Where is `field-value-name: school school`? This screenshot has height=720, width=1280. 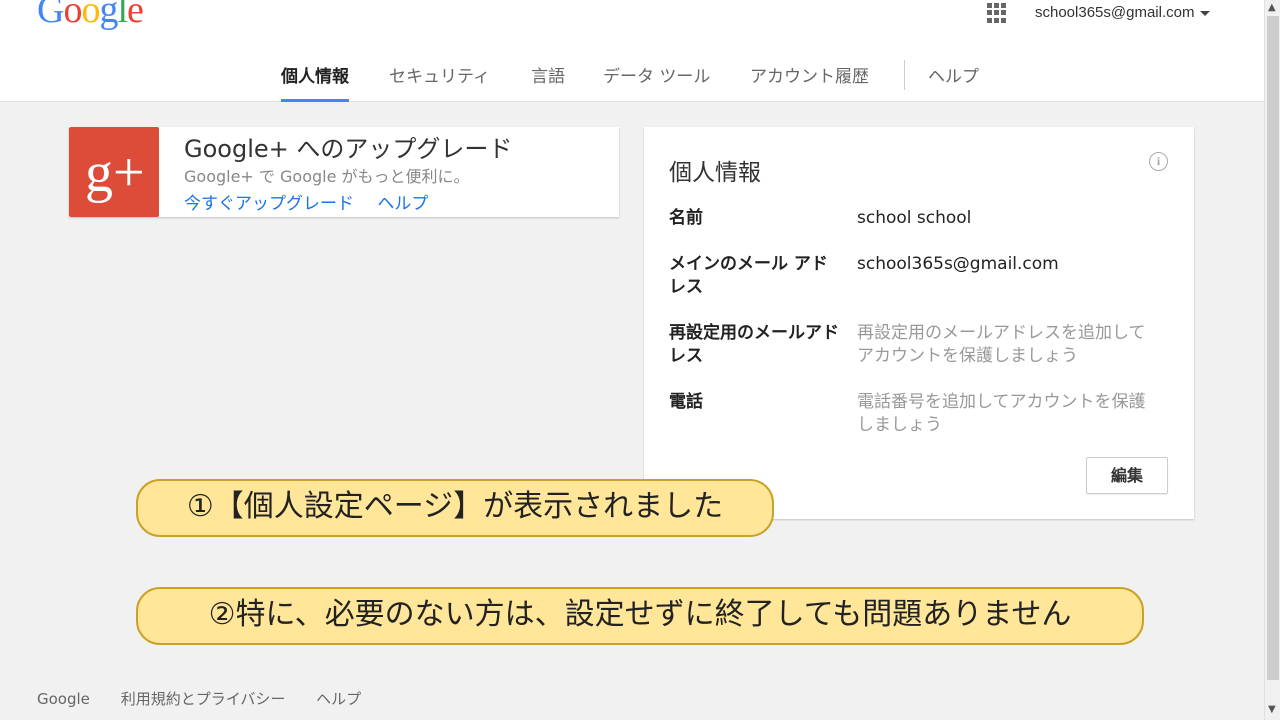
field-value-name: school school is located at coordinates (914, 218).